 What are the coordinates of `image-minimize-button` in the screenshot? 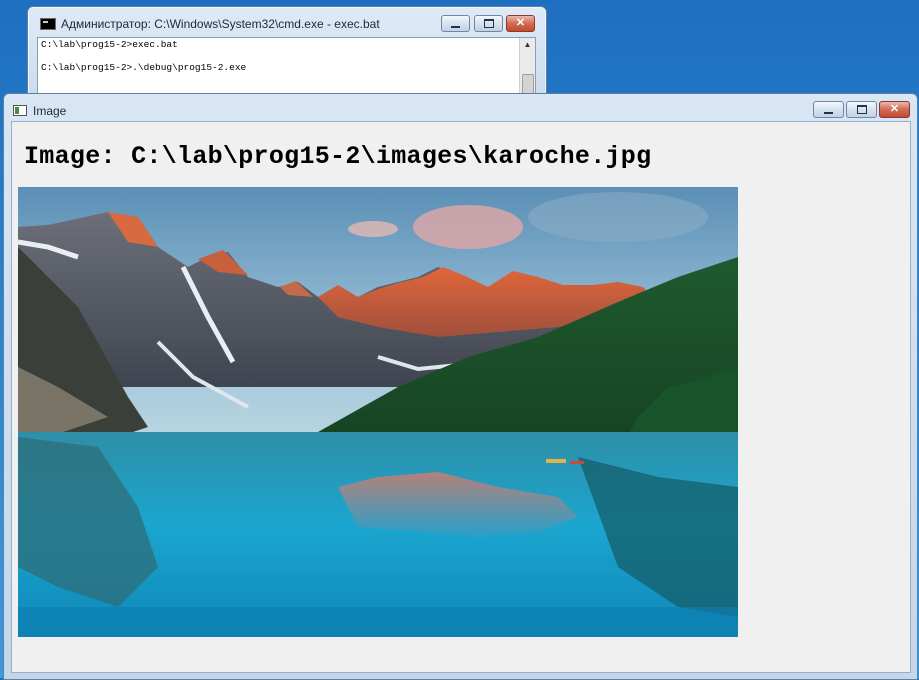 It's located at (828, 109).